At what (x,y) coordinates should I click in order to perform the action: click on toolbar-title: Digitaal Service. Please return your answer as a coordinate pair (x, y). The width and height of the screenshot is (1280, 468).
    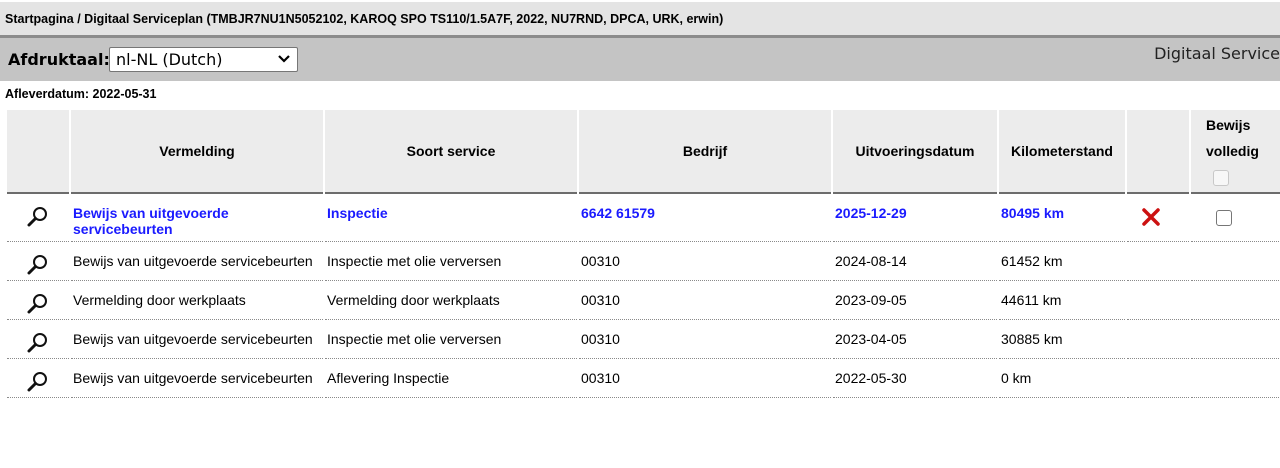
    Looking at the image, I should click on (1217, 53).